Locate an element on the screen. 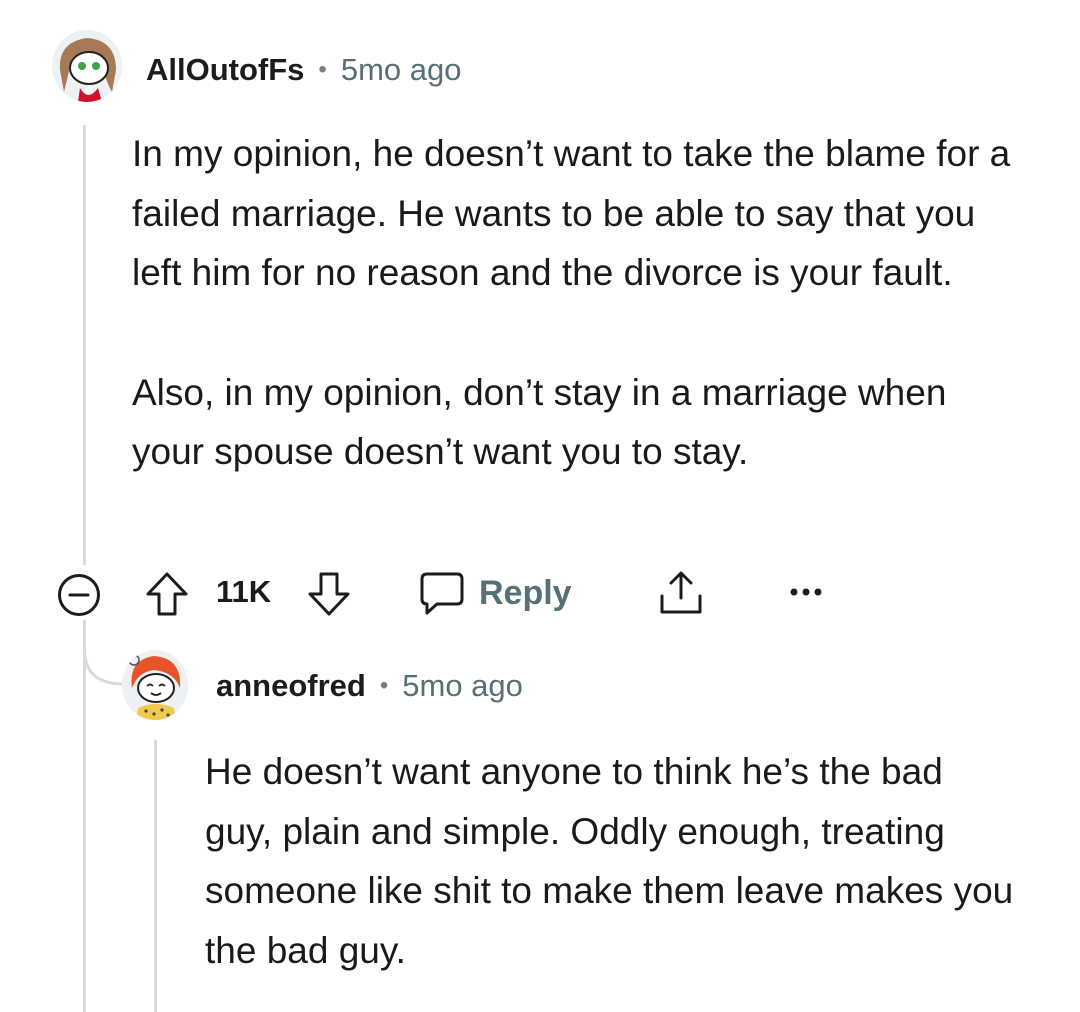  reply-comment-header: anneofred • 5mo ago is located at coordinates (369, 686).